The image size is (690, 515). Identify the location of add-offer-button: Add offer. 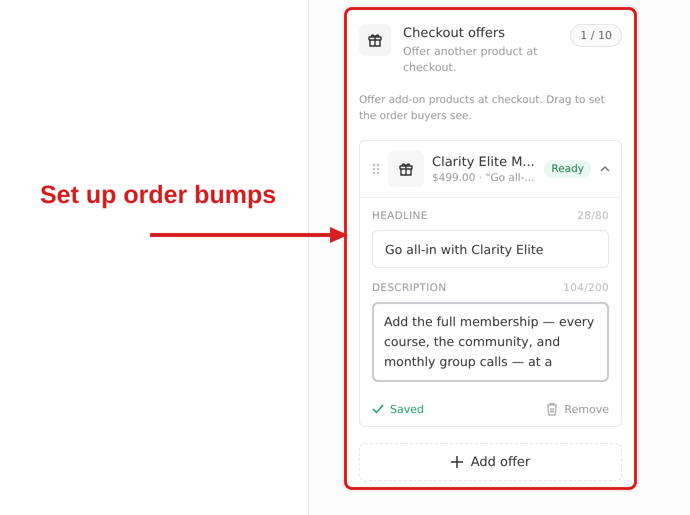
(490, 462).